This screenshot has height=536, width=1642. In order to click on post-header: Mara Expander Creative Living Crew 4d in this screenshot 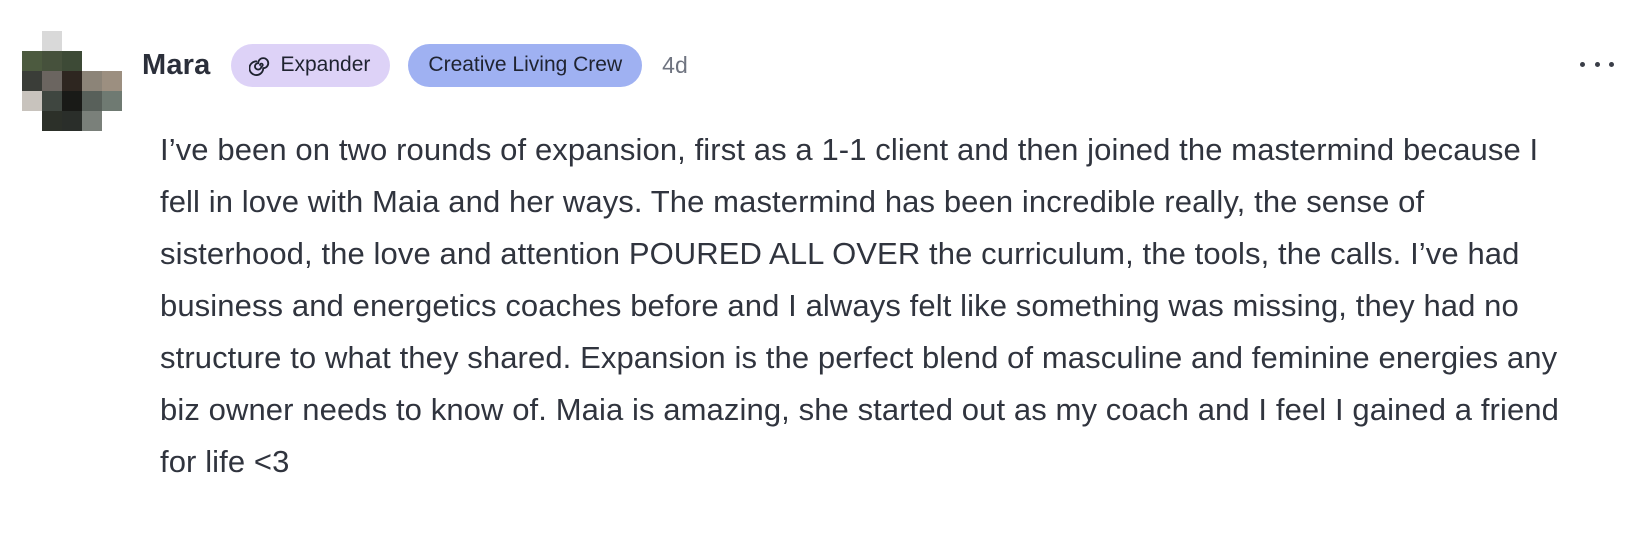, I will do `click(415, 65)`.